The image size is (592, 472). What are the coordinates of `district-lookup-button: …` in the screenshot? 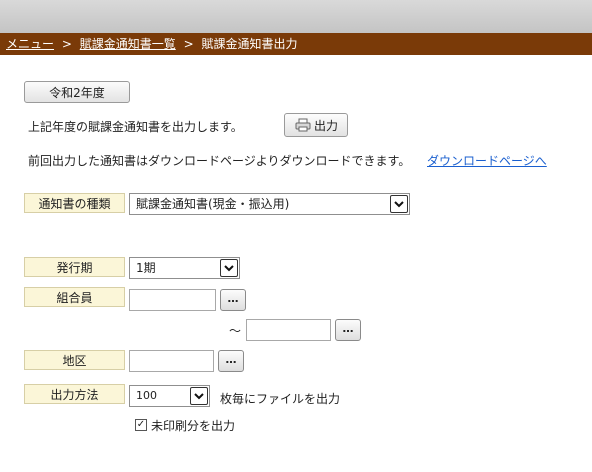 It's located at (231, 361).